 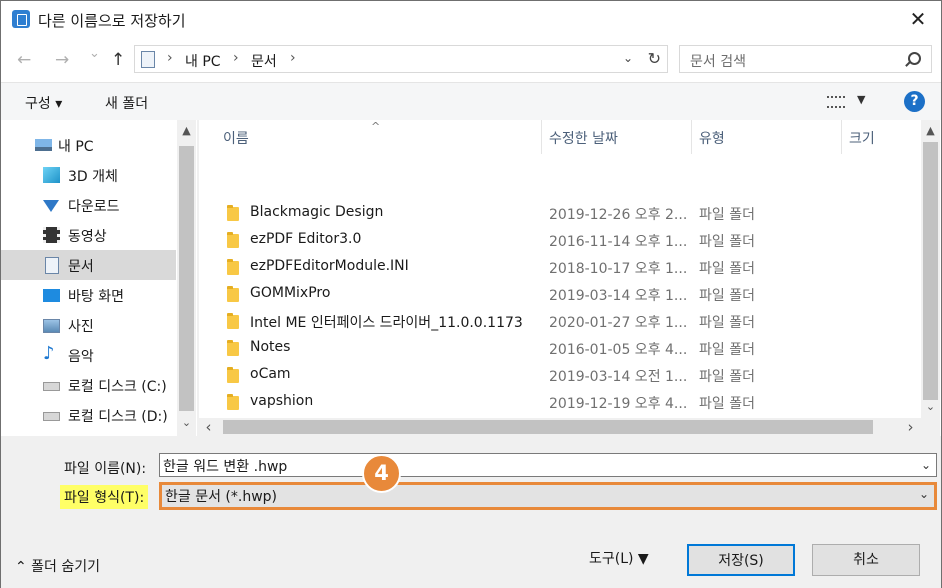 I want to click on horizontal-scroll-thumb, so click(x=548, y=427).